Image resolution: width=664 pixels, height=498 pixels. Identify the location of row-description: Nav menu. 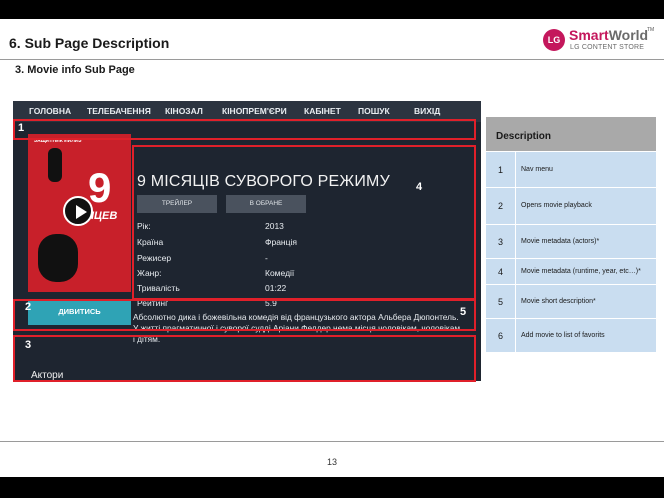
(537, 169).